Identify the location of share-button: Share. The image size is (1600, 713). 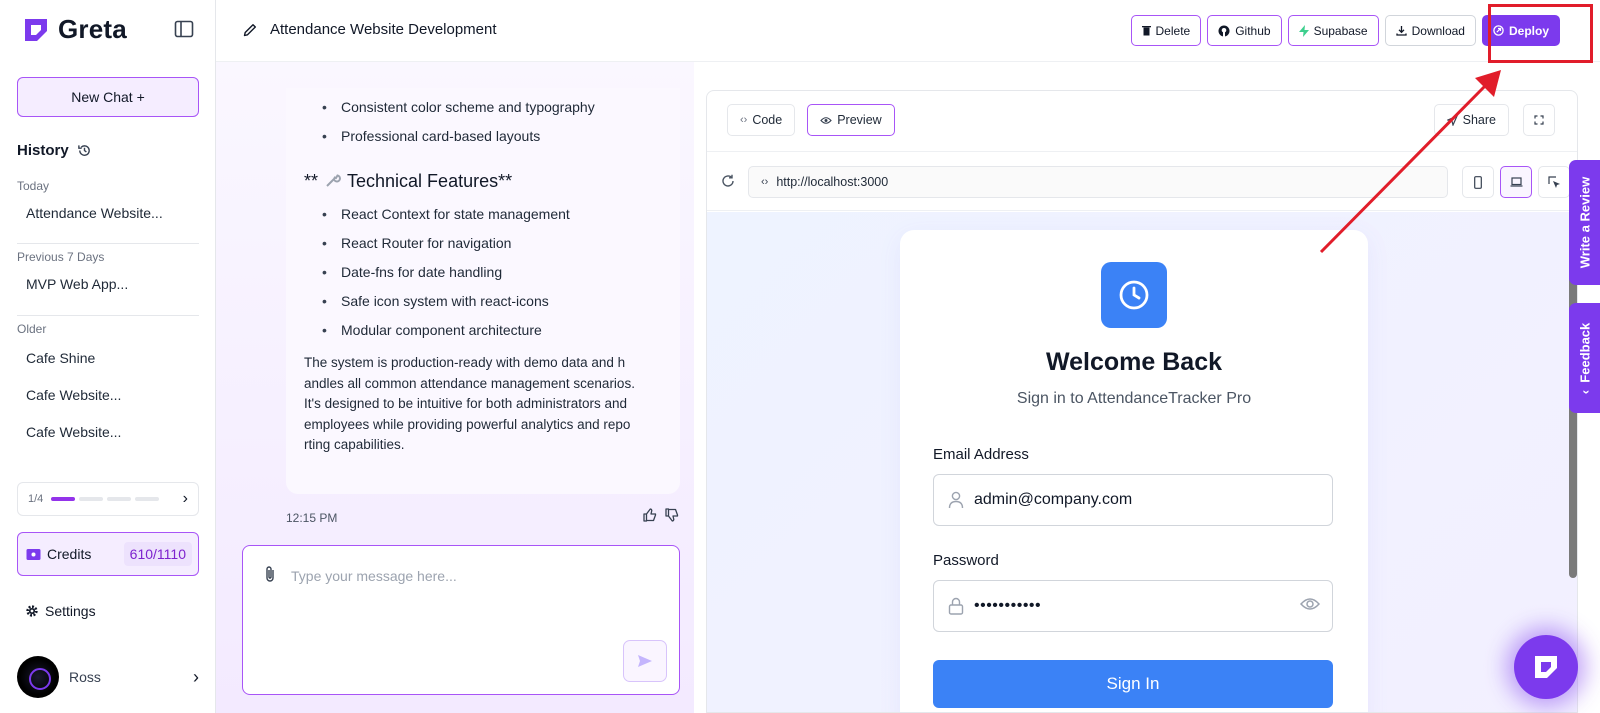
(1471, 120).